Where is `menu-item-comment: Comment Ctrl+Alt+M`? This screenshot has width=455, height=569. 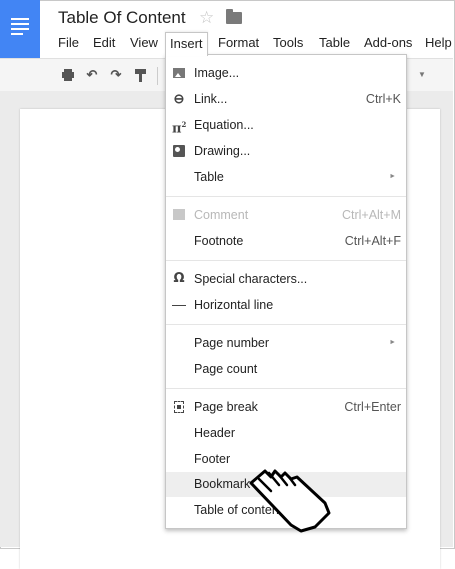
menu-item-comment: Comment Ctrl+Alt+M is located at coordinates (286, 215).